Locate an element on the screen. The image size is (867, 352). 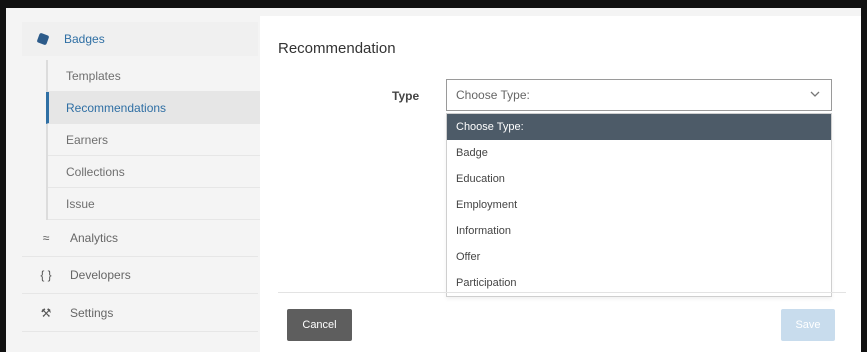
braces-icon: { } is located at coordinates (46, 275).